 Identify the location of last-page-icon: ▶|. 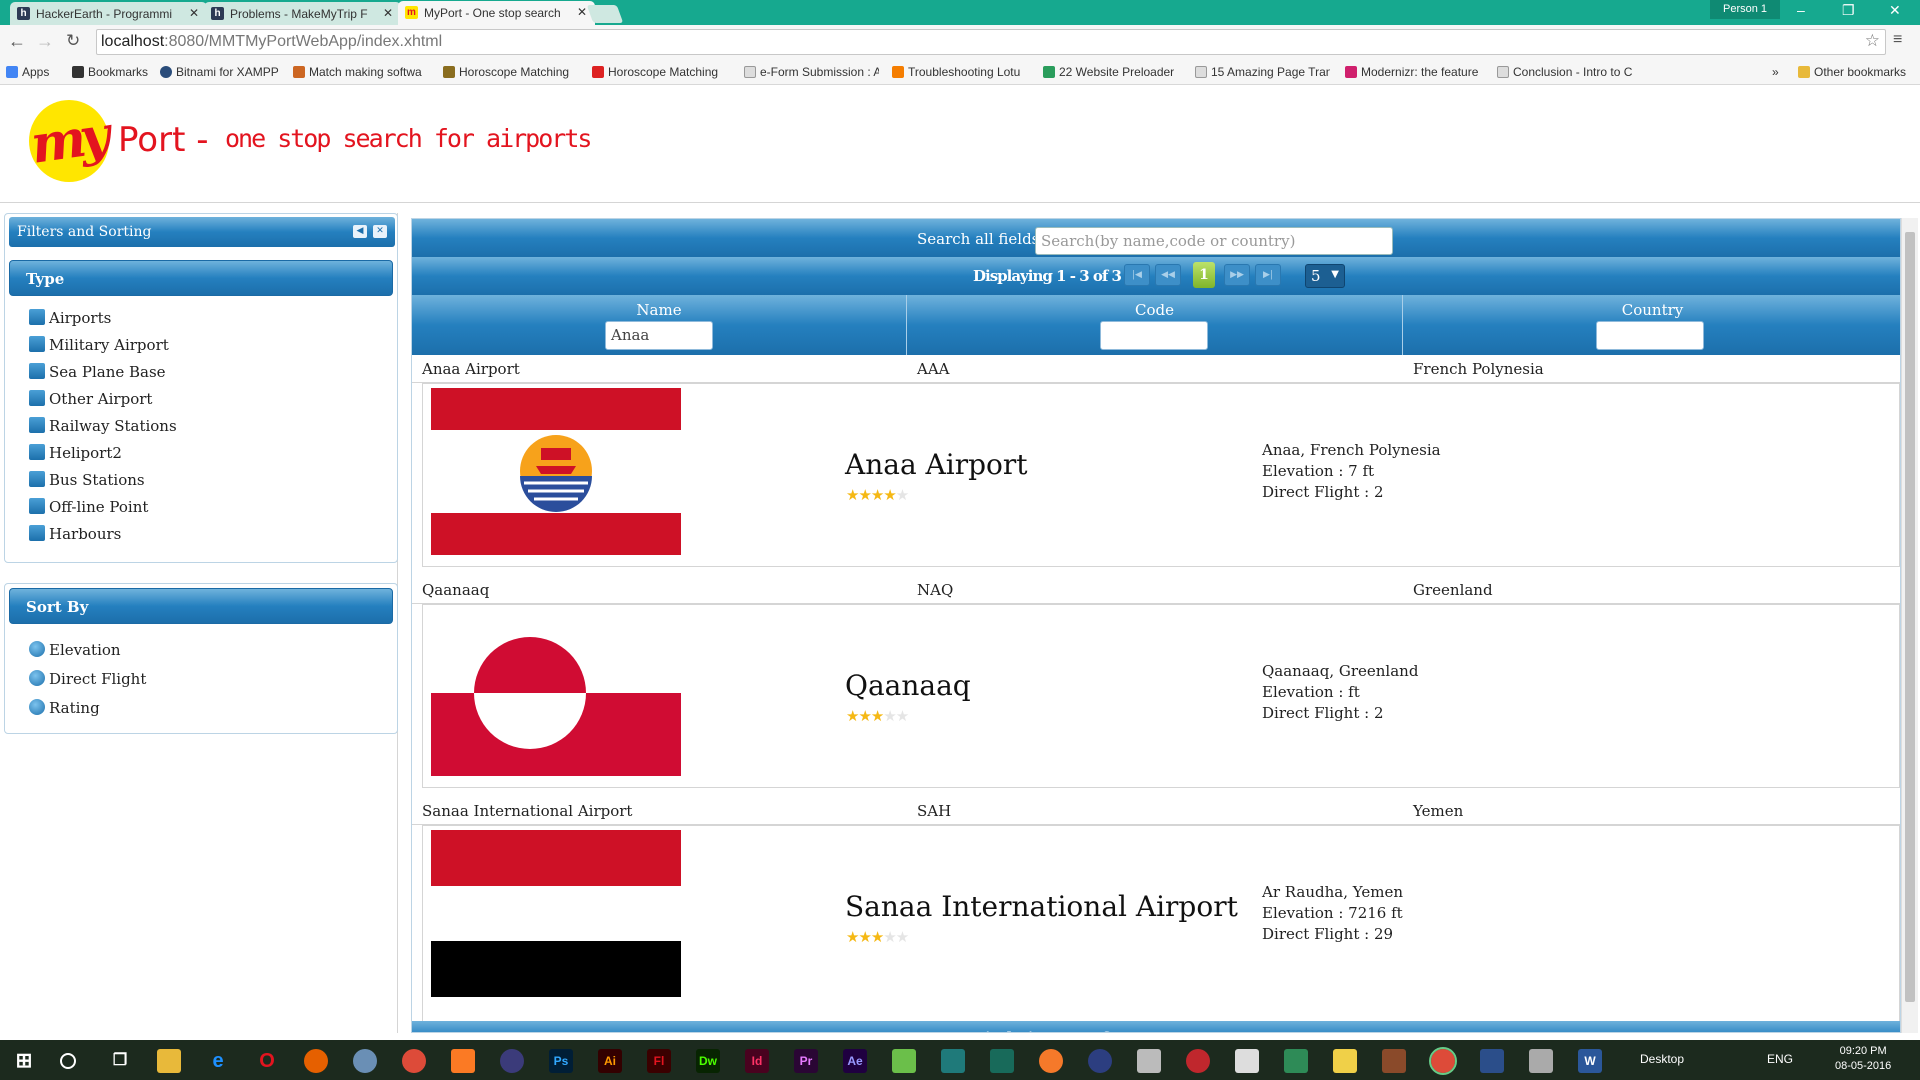
(1268, 275).